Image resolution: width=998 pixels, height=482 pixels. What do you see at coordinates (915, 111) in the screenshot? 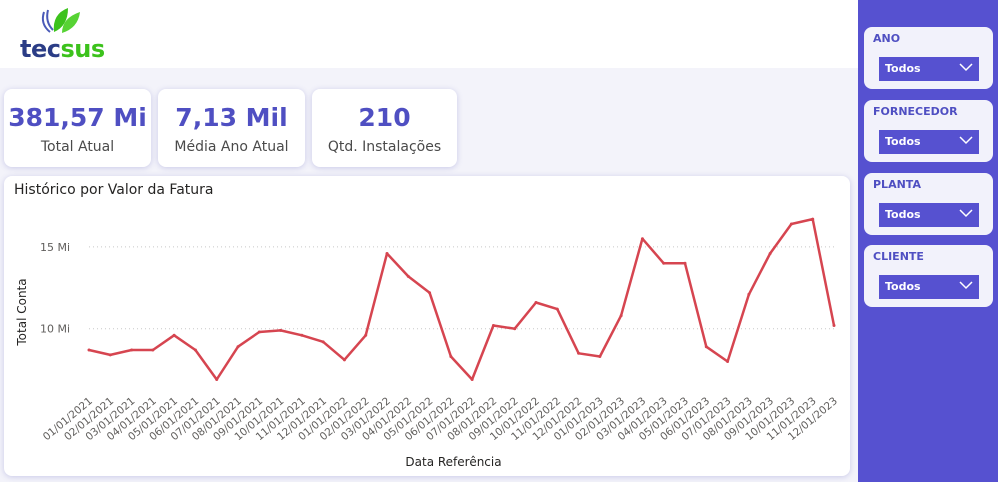
I see `slicer-label: FORNECEDOR` at bounding box center [915, 111].